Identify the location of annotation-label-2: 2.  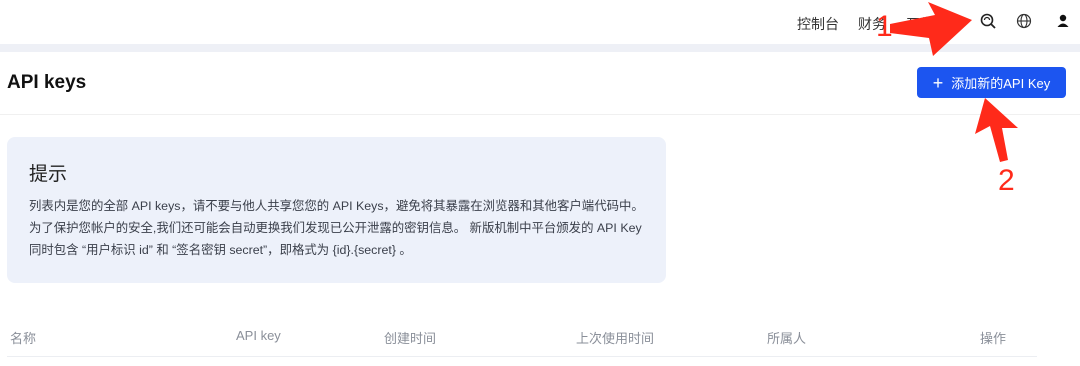
(1006, 180).